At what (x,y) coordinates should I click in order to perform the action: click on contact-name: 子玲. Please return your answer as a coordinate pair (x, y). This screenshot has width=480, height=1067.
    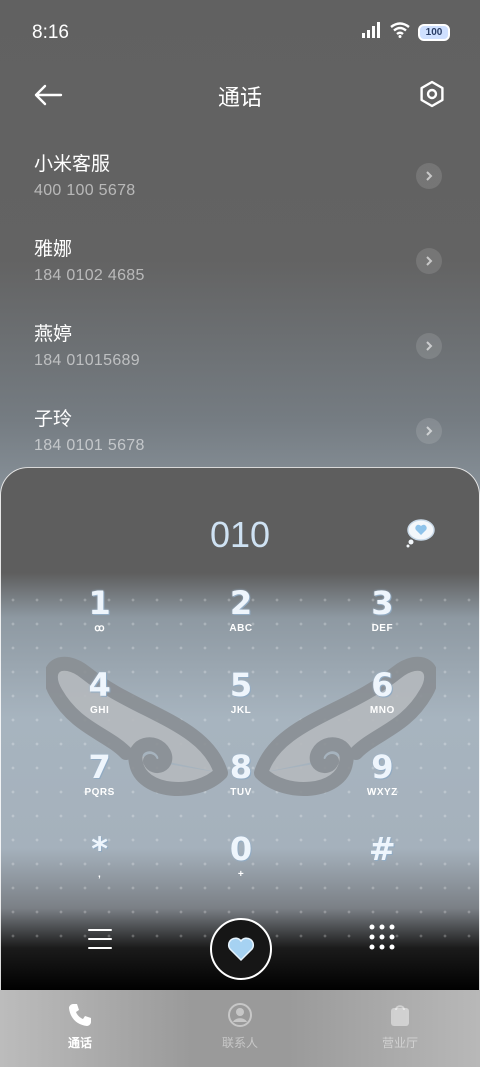
    Looking at the image, I should click on (53, 419).